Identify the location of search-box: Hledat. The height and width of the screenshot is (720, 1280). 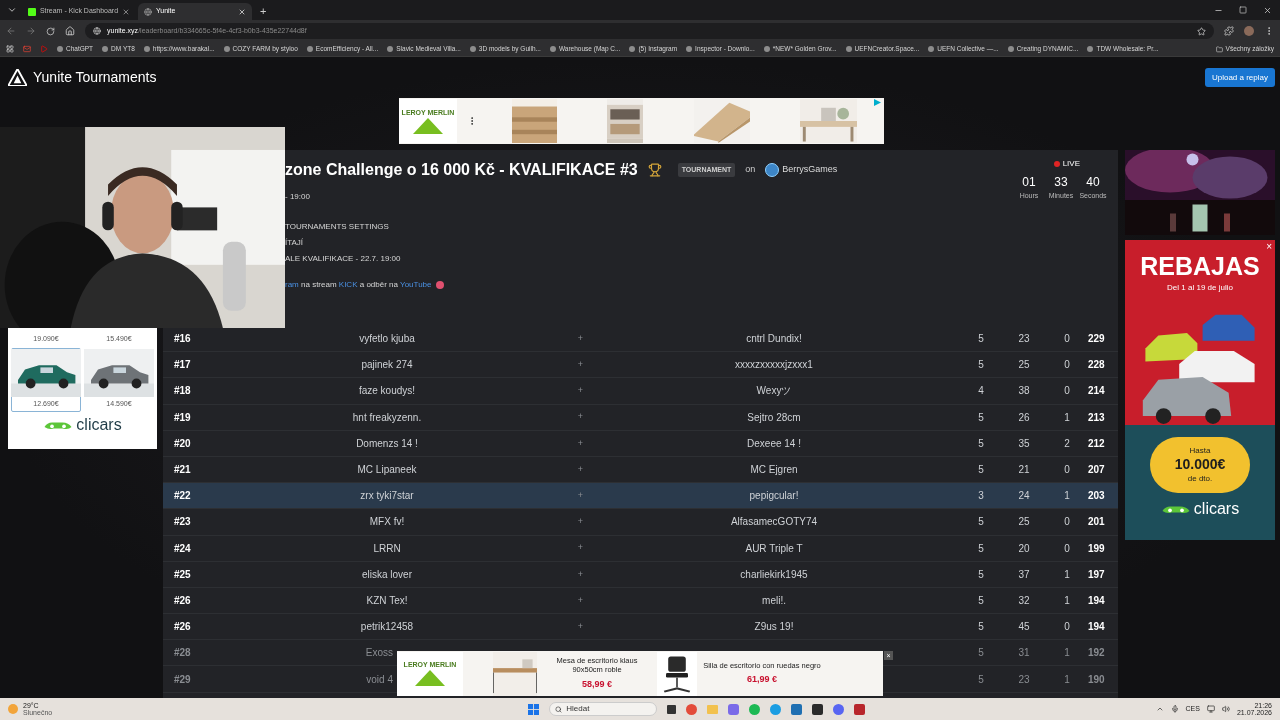
(603, 709).